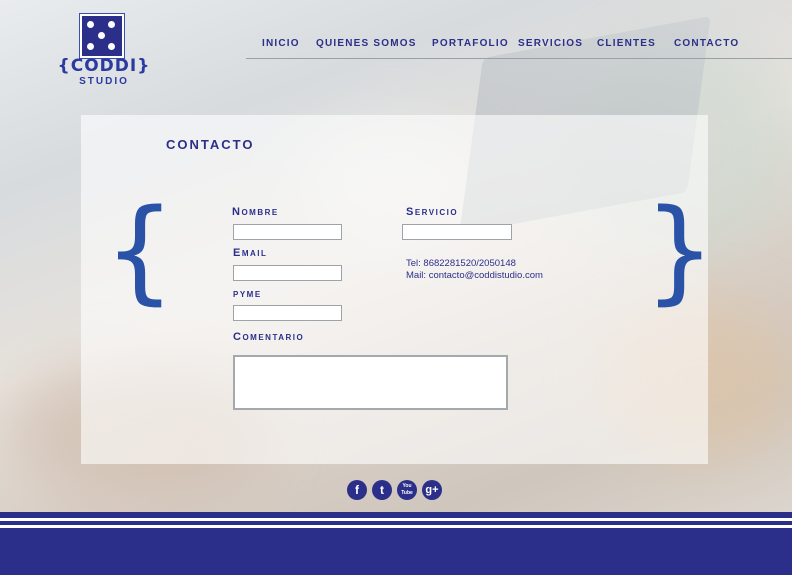  Describe the element at coordinates (104, 81) in the screenshot. I see `brand-subtitle: STUDIO` at that location.